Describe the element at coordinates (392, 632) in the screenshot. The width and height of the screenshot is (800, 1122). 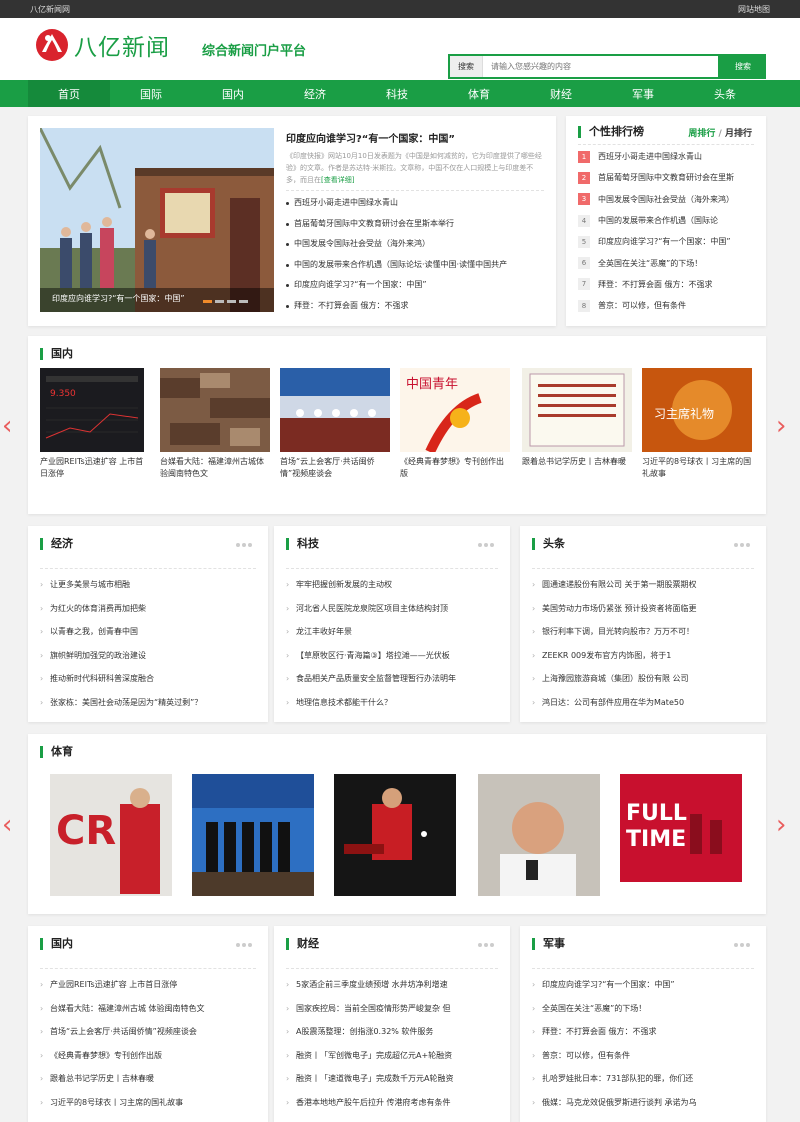
I see `list-item: 龙江丰收好年景` at that location.